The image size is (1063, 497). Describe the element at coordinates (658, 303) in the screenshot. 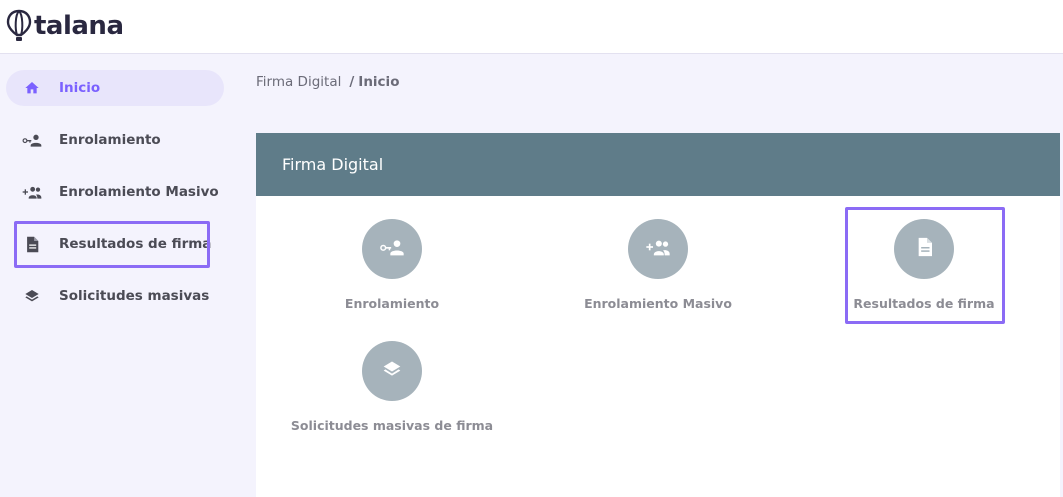

I see `tile-label: Enrolamiento Masivo` at that location.